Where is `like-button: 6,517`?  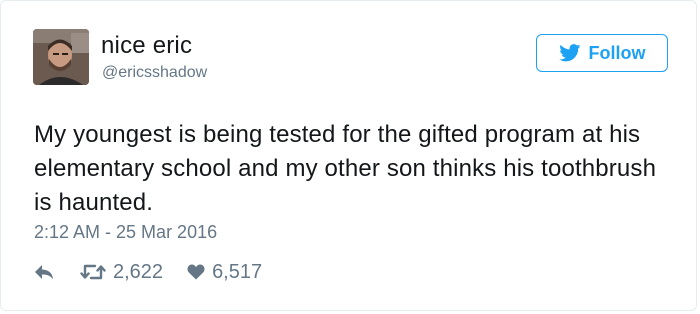
like-button: 6,517 is located at coordinates (224, 272).